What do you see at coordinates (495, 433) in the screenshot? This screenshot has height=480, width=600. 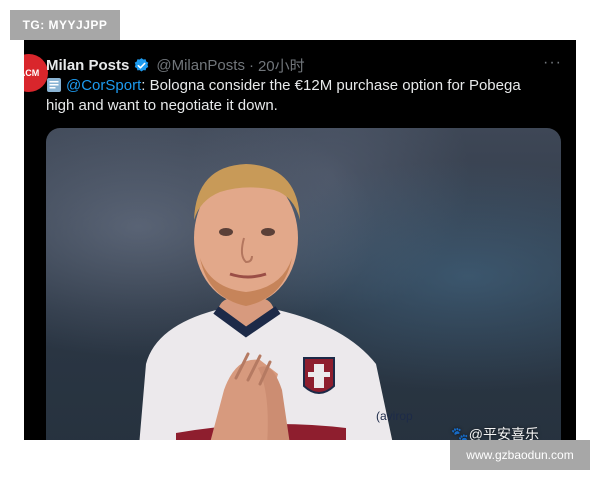 I see `media-watermark: 🐾@平安喜乐` at bounding box center [495, 433].